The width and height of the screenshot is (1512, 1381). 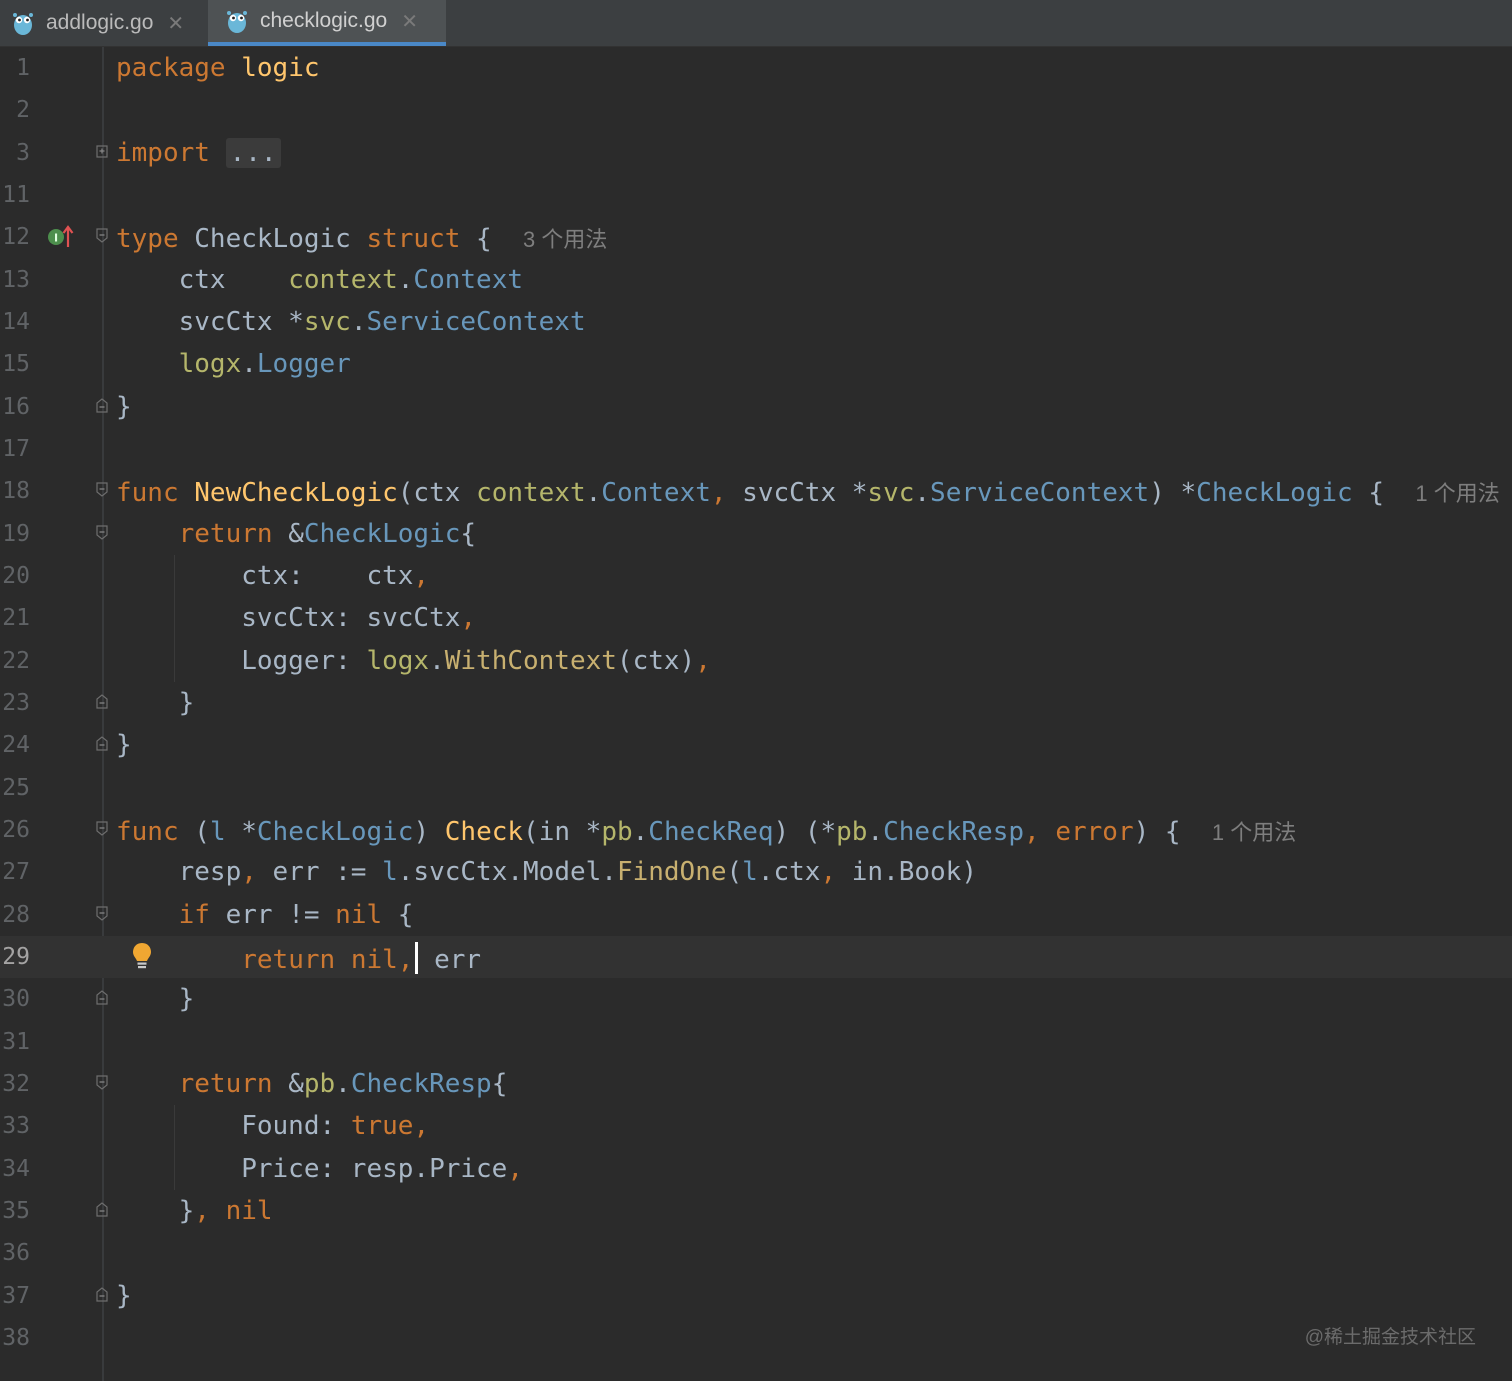 What do you see at coordinates (756, 1042) in the screenshot?
I see `code-line: 31` at bounding box center [756, 1042].